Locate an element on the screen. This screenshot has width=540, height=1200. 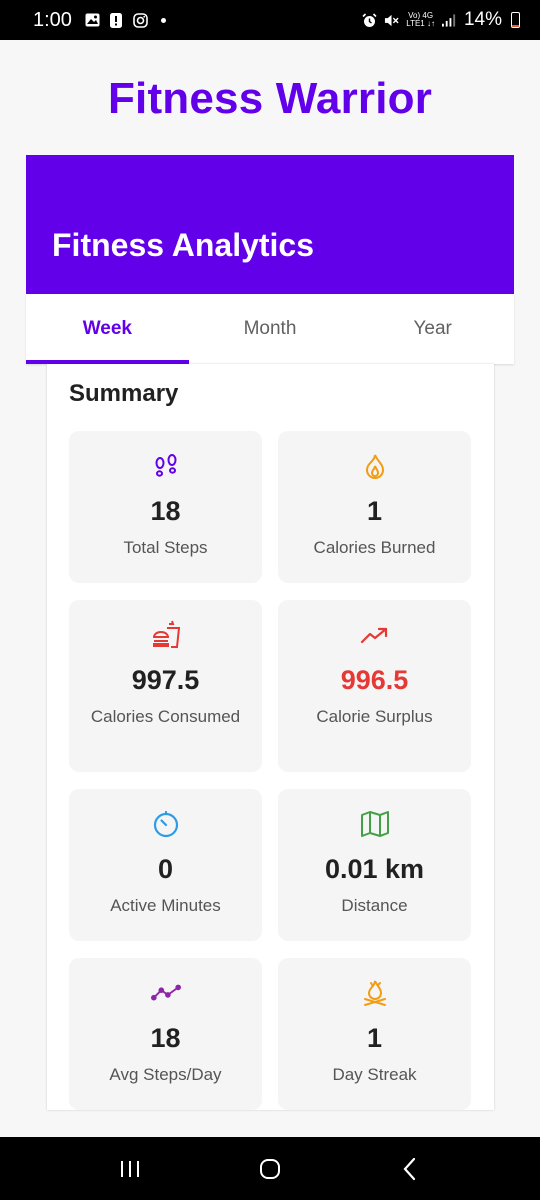
trending-up-icon is located at coordinates (375, 635).